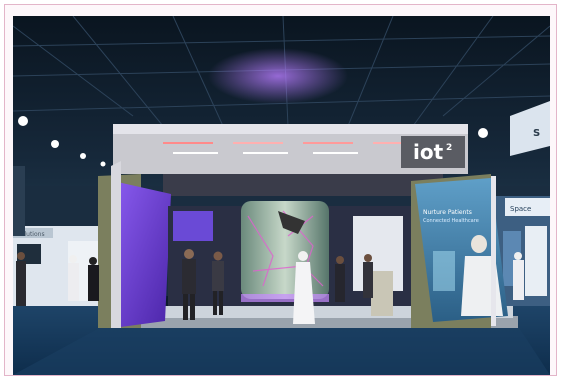  I want to click on right-booth-wall, so click(536, 261).